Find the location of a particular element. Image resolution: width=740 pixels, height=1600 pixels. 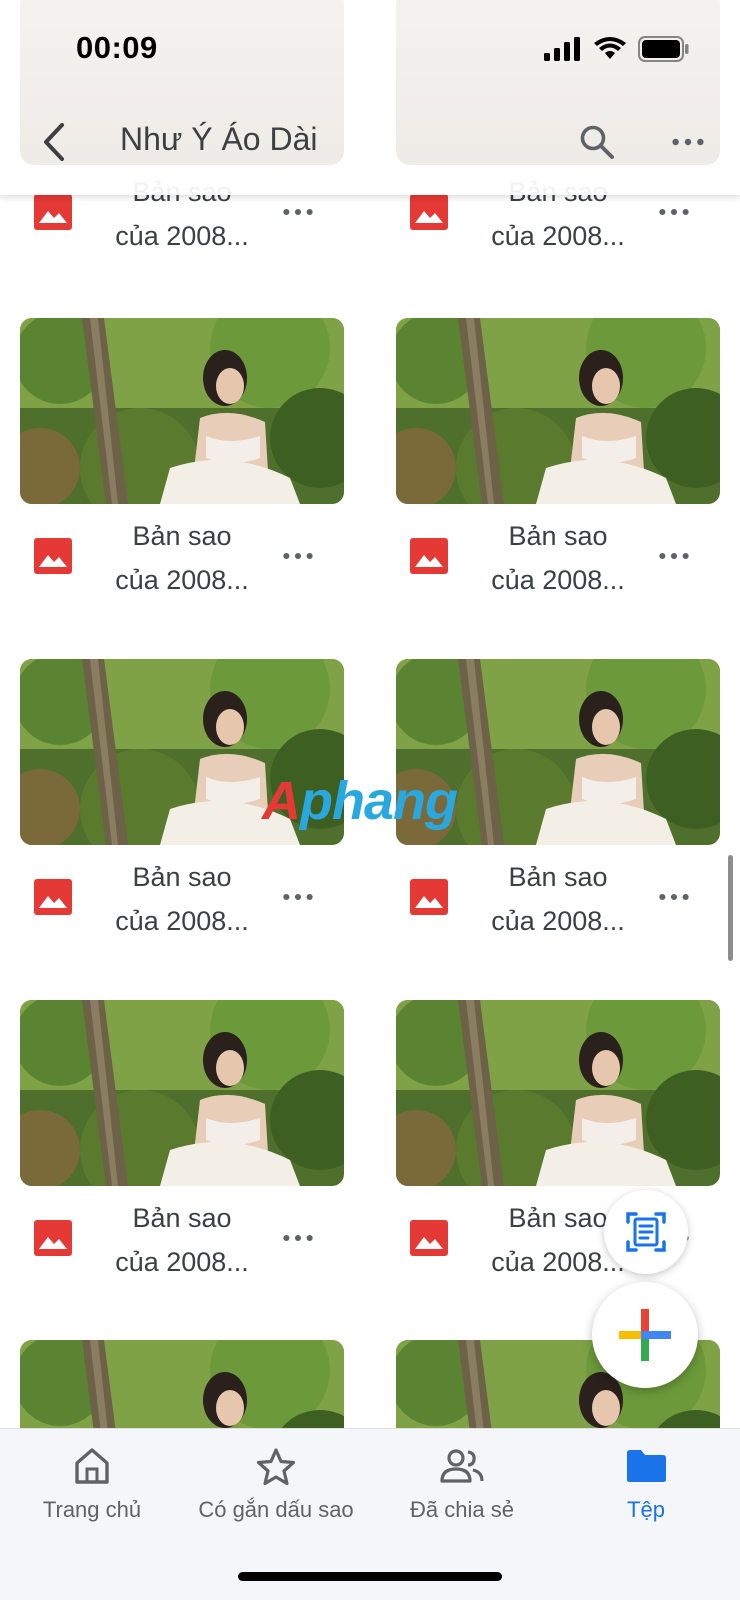

new-button is located at coordinates (645, 1335).